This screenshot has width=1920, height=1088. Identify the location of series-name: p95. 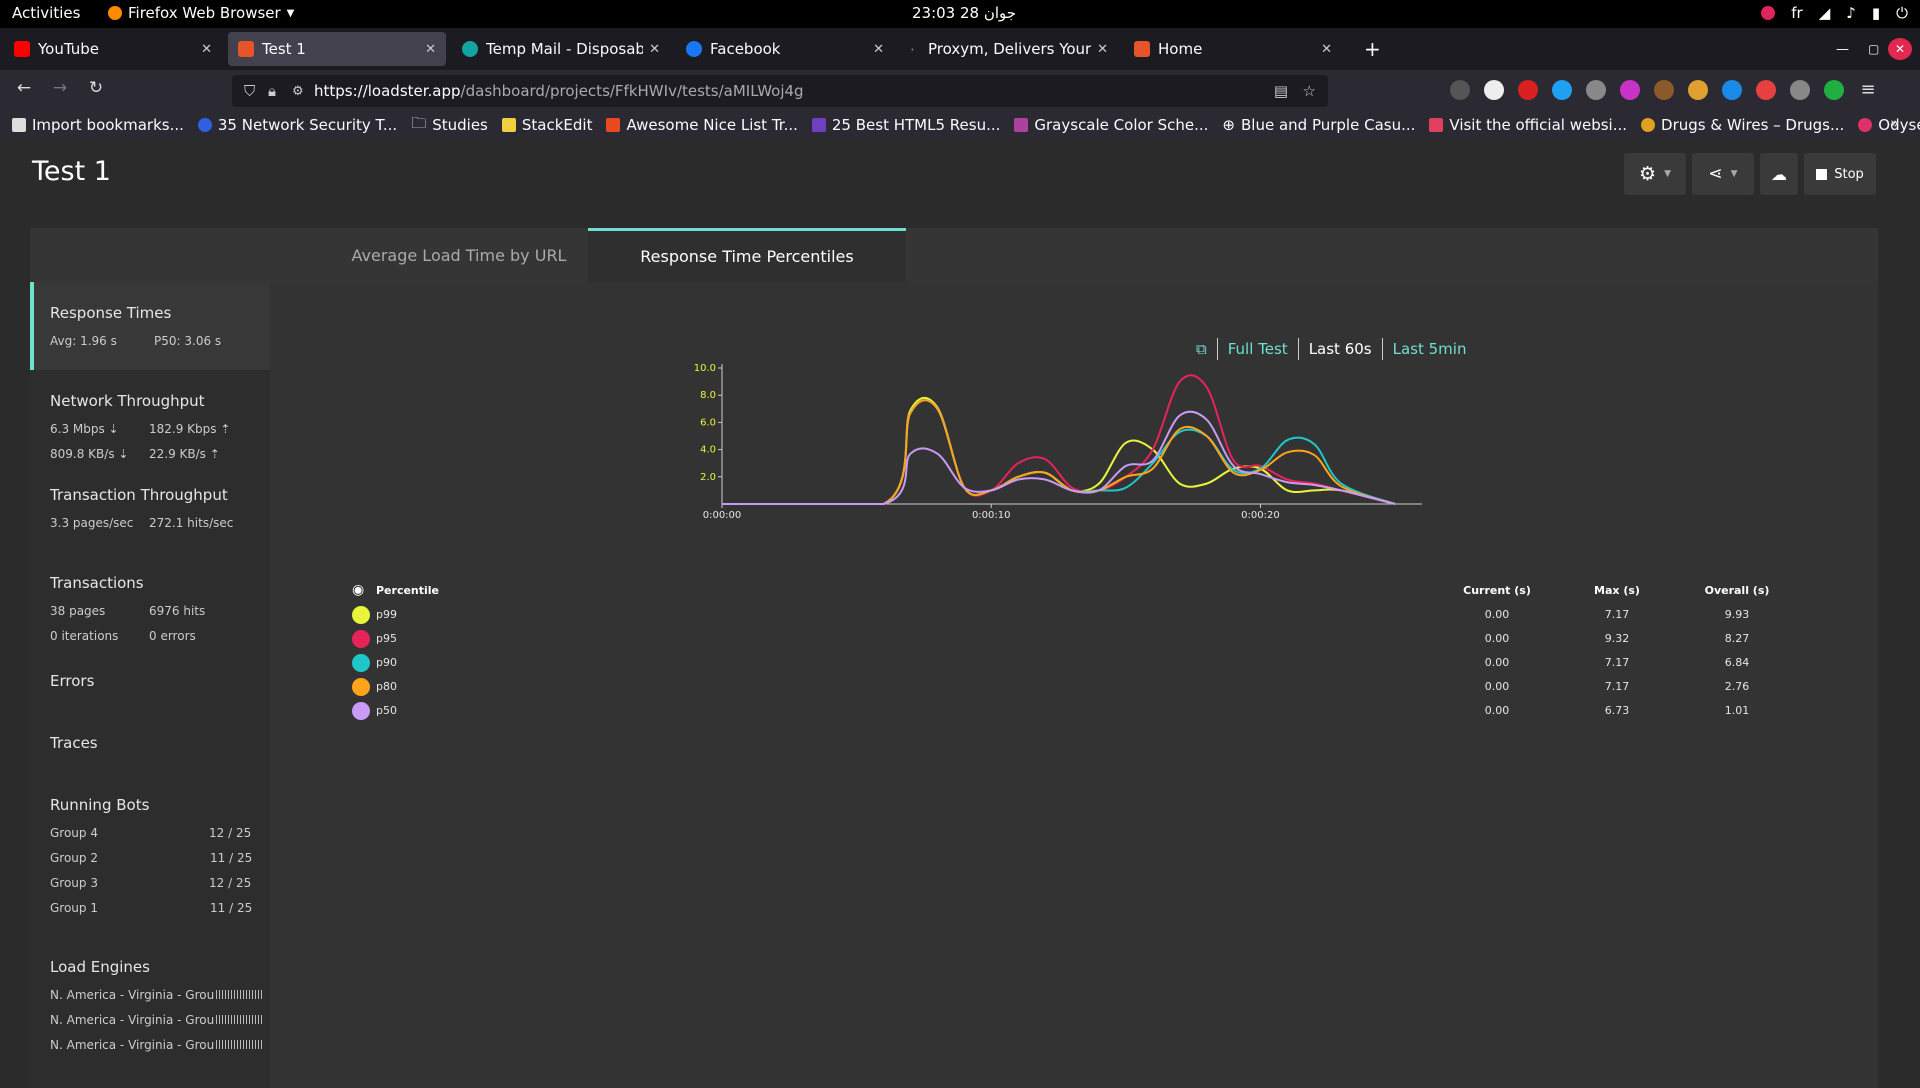
(386, 638).